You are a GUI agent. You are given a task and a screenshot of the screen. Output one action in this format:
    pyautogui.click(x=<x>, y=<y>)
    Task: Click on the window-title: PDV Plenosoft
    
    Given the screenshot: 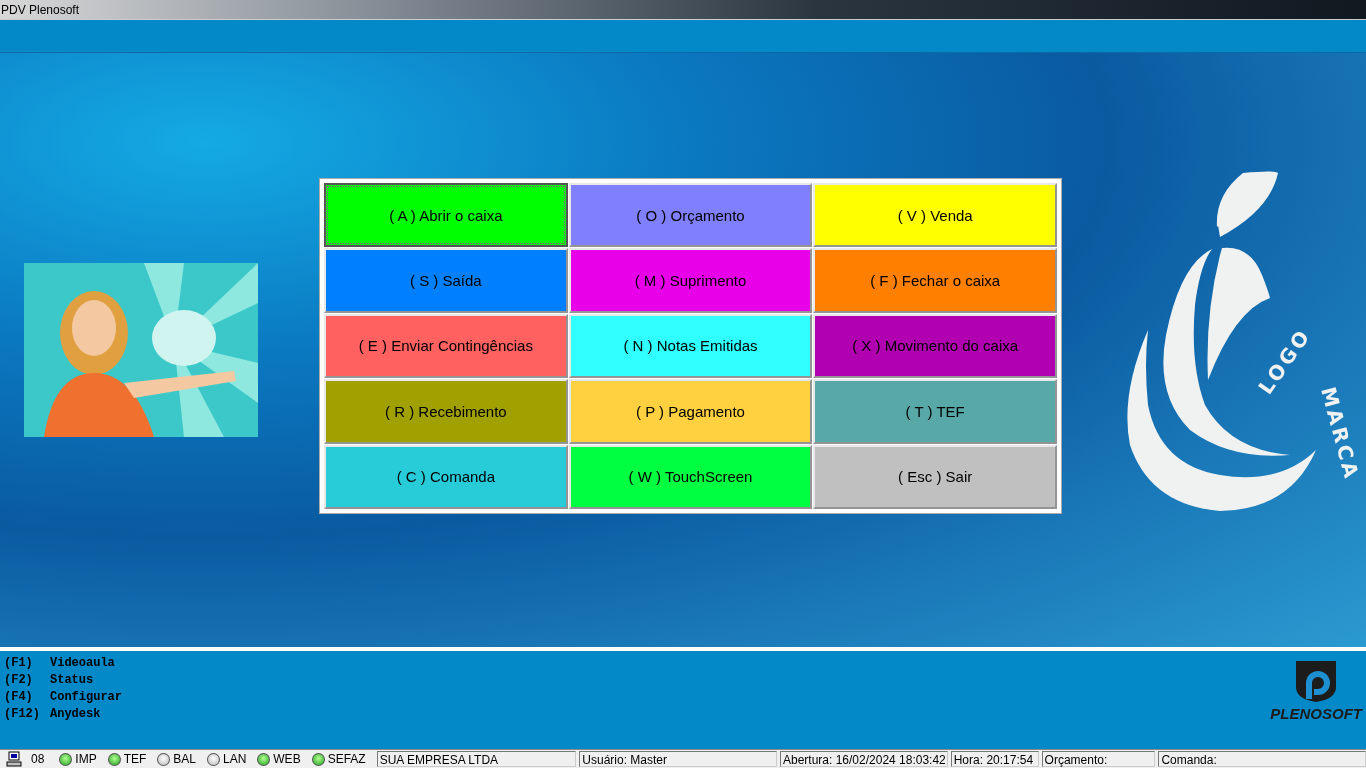 What is the action you would take?
    pyautogui.click(x=40, y=9)
    